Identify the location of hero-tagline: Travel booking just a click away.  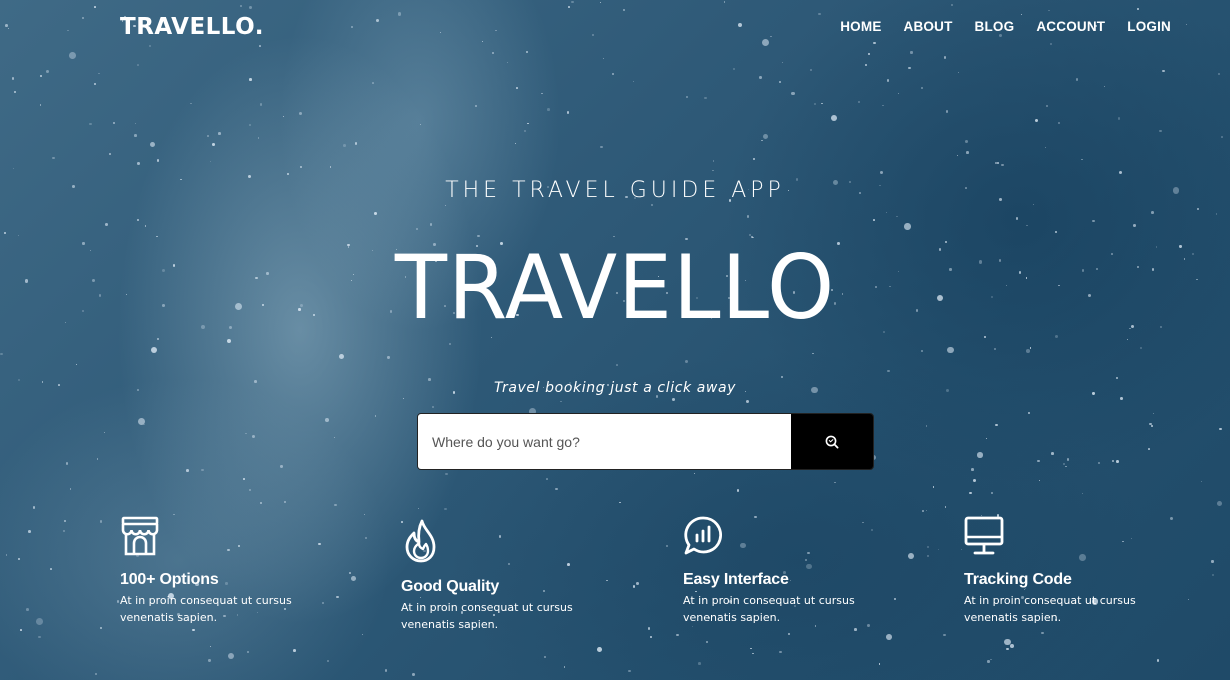
(615, 388).